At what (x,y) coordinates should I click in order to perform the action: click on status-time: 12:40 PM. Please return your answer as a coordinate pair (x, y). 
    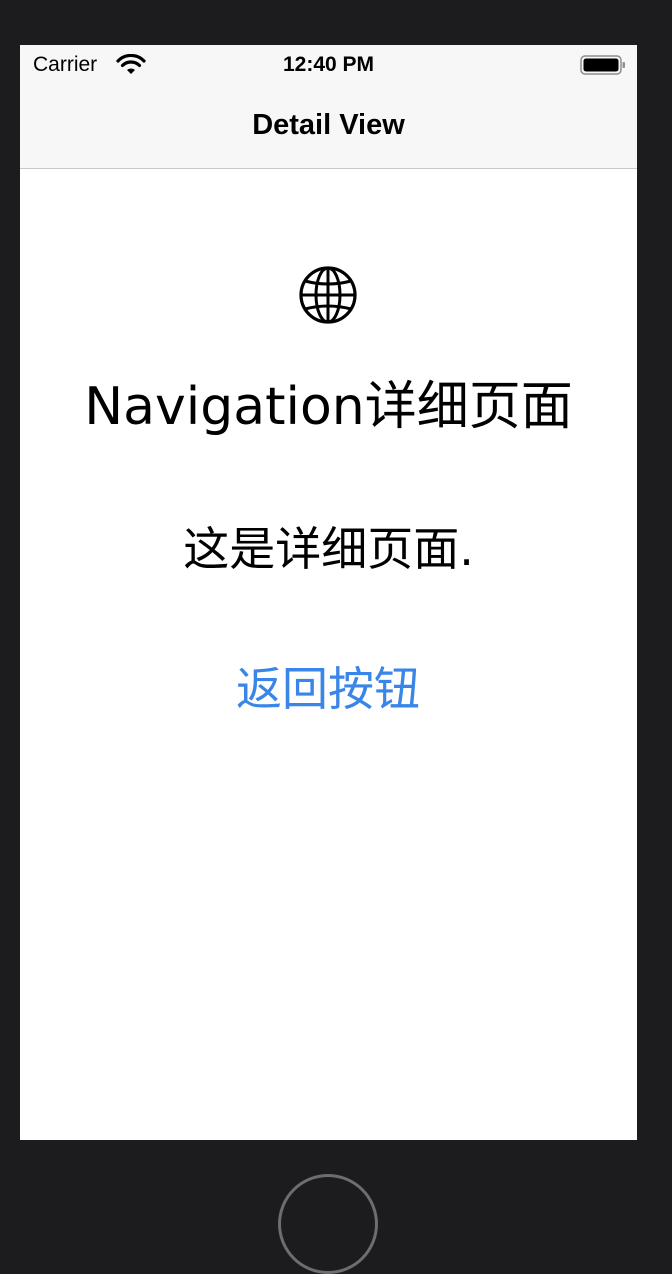
    Looking at the image, I should click on (328, 64).